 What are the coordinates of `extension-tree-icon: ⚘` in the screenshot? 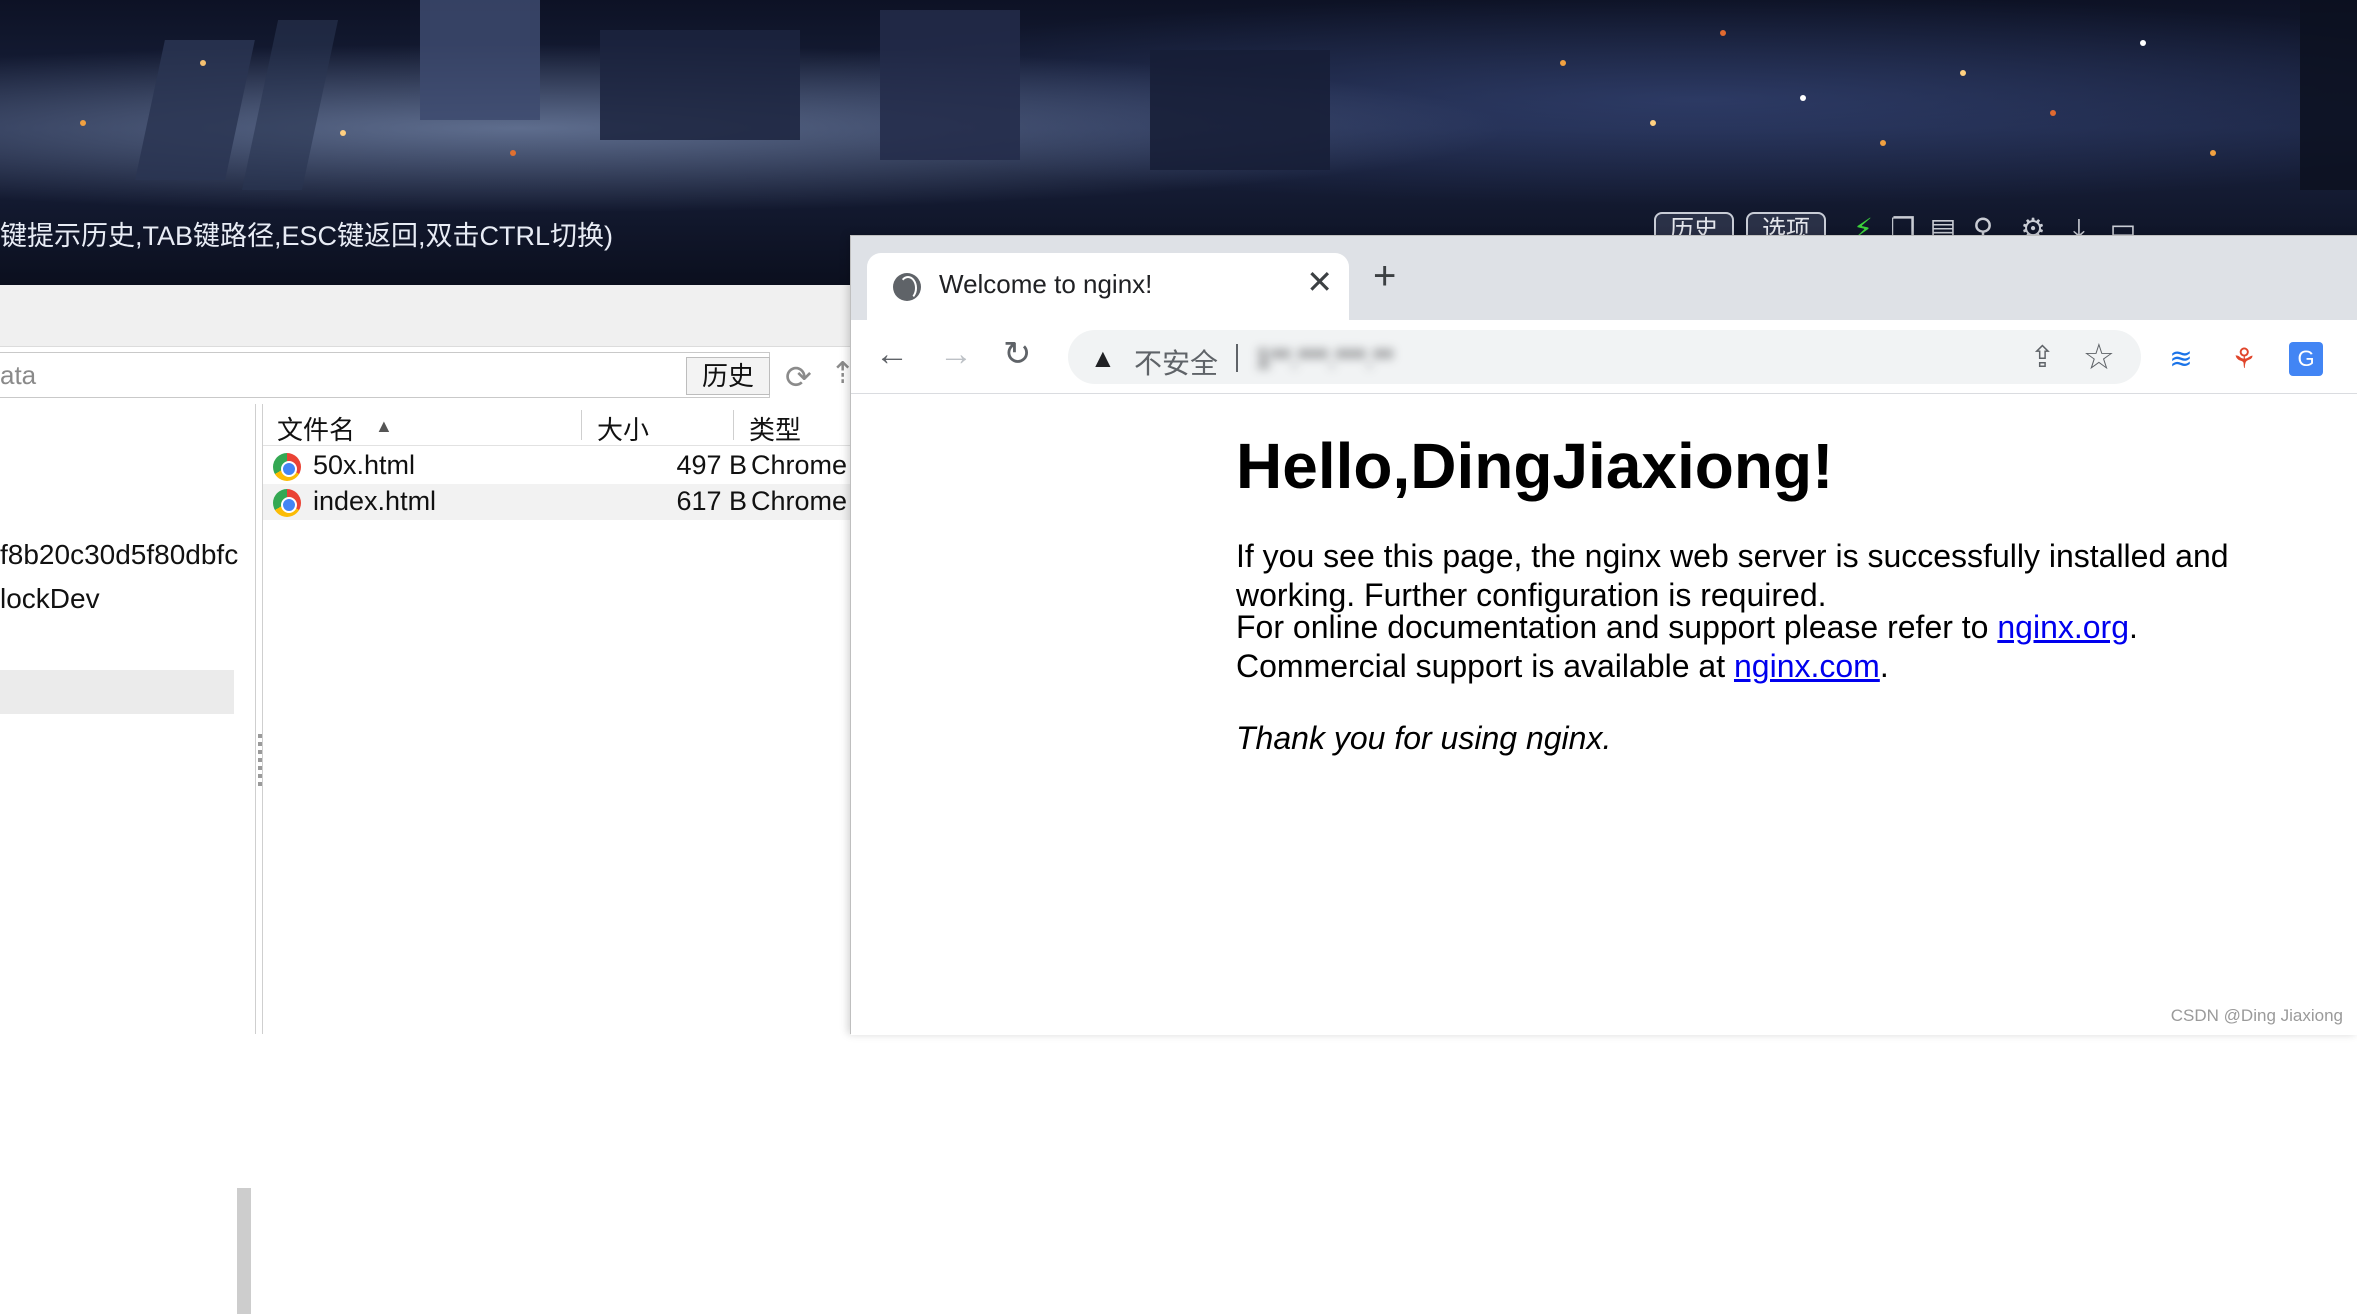 It's located at (2244, 359).